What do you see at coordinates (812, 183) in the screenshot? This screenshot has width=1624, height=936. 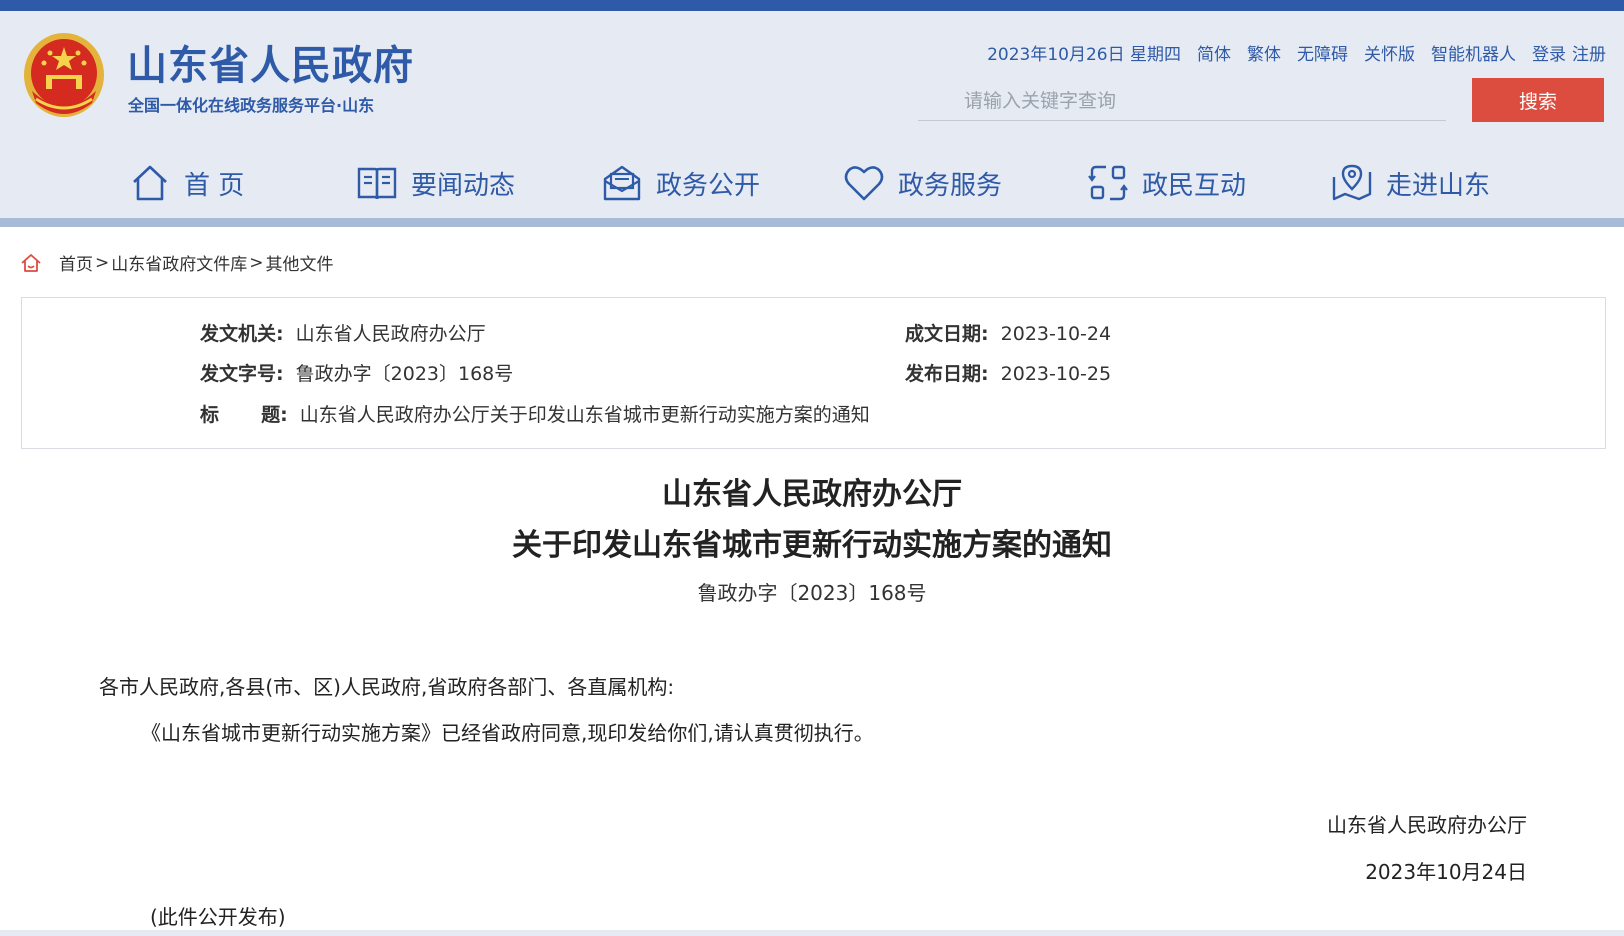 I see `main-nav: 首 页 要闻动态 政务公开 政务服务 政民互动 走进山东` at bounding box center [812, 183].